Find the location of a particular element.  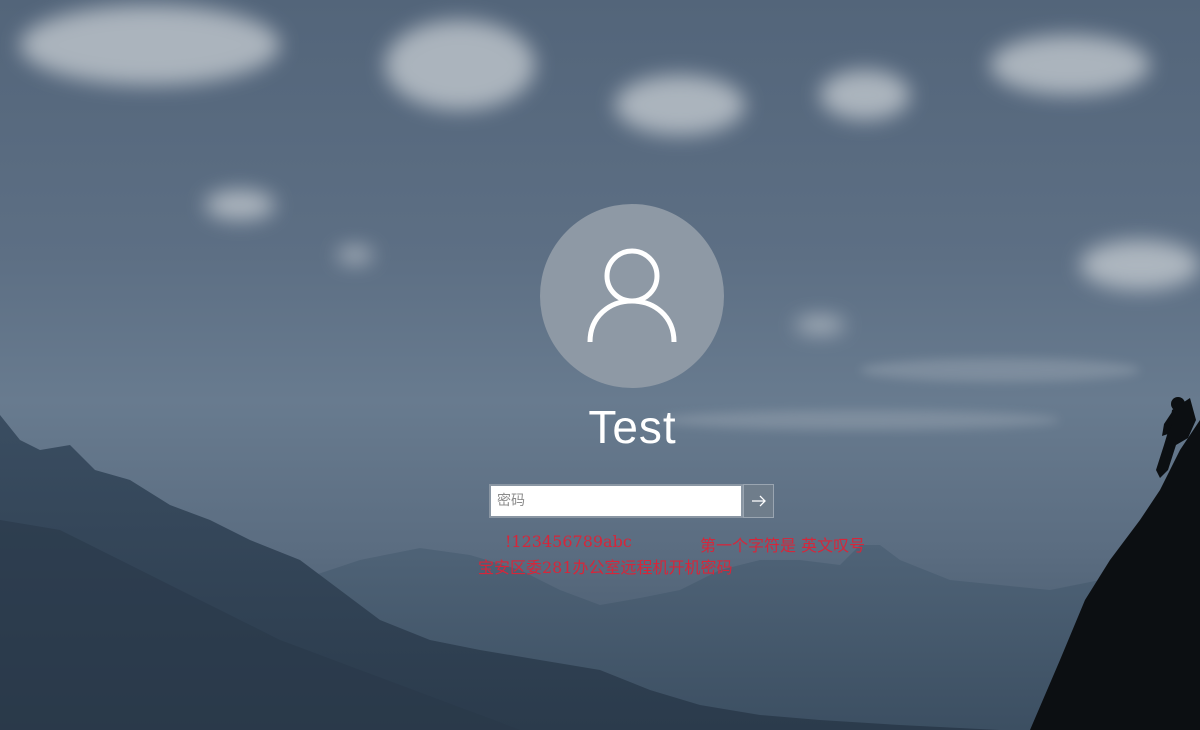

user-silhouette-icon is located at coordinates (632, 295).